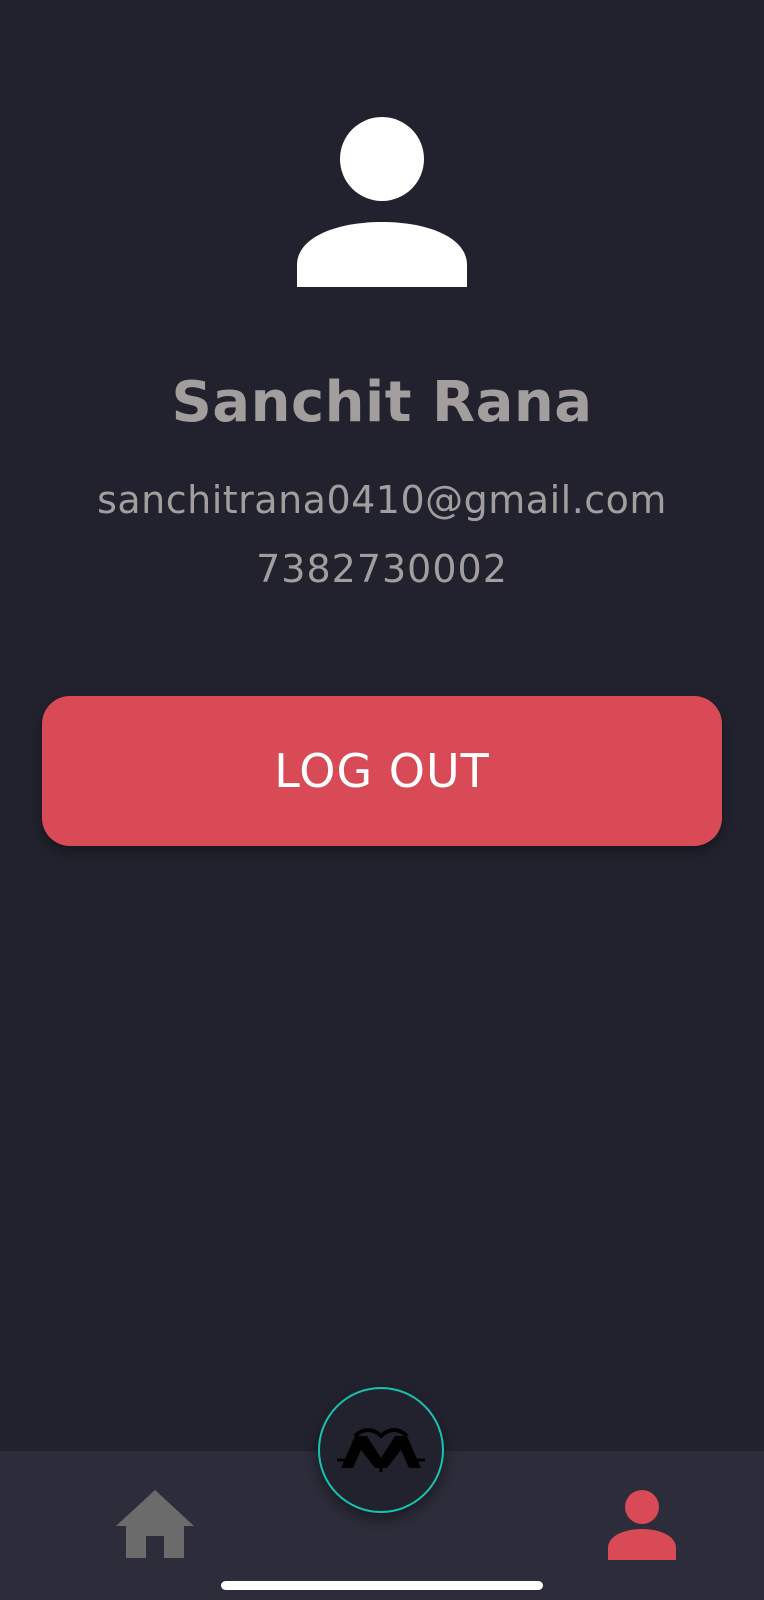  I want to click on profile-avatar-icon, so click(382, 202).